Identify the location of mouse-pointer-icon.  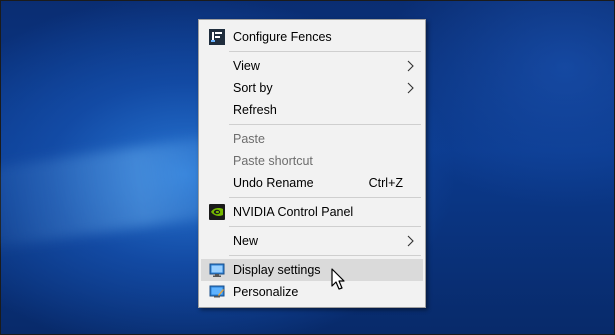
(338, 279).